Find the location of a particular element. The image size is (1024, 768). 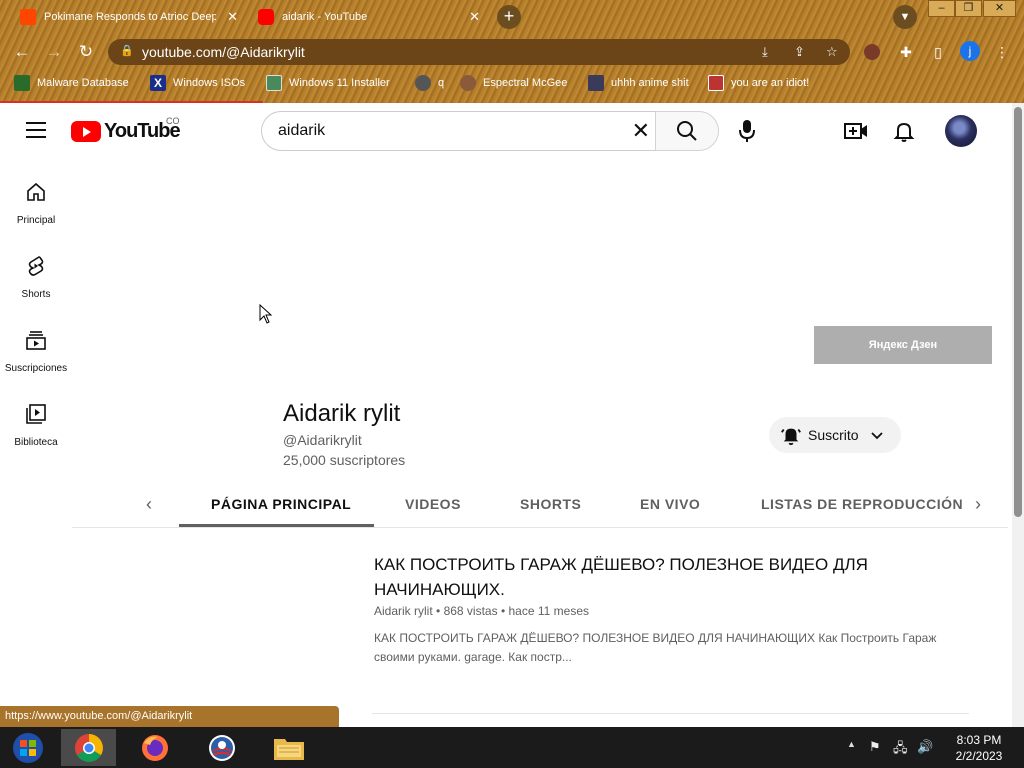

subscriptions-icon is located at coordinates (36, 340).